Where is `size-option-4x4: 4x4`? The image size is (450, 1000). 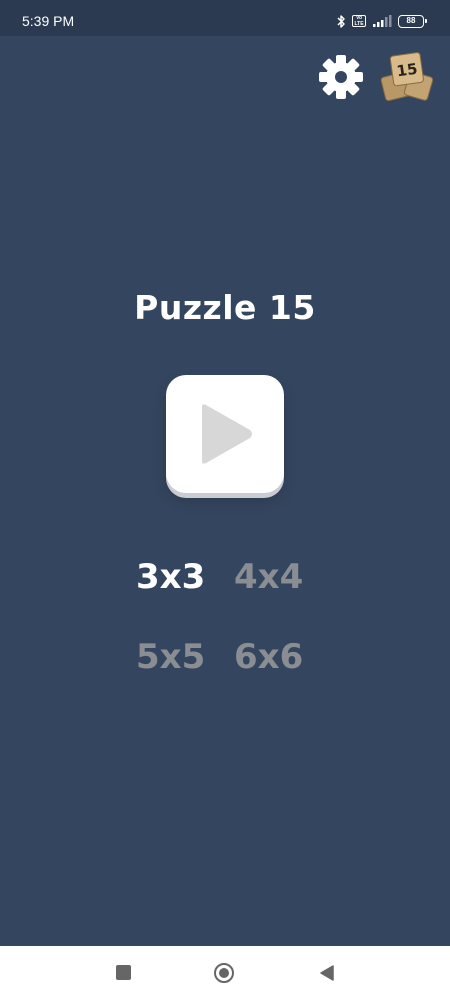
size-option-4x4: 4x4 is located at coordinates (268, 577).